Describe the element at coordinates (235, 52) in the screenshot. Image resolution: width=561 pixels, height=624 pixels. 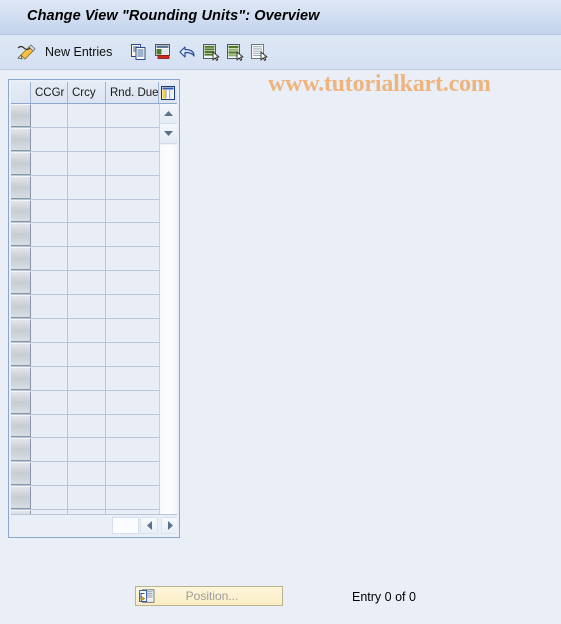
I see `select-block-icon` at that location.